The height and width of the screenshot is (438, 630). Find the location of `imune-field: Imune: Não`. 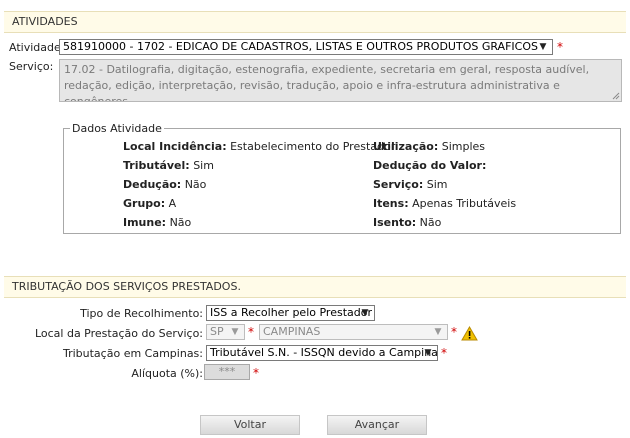

imune-field: Imune: Não is located at coordinates (157, 222).